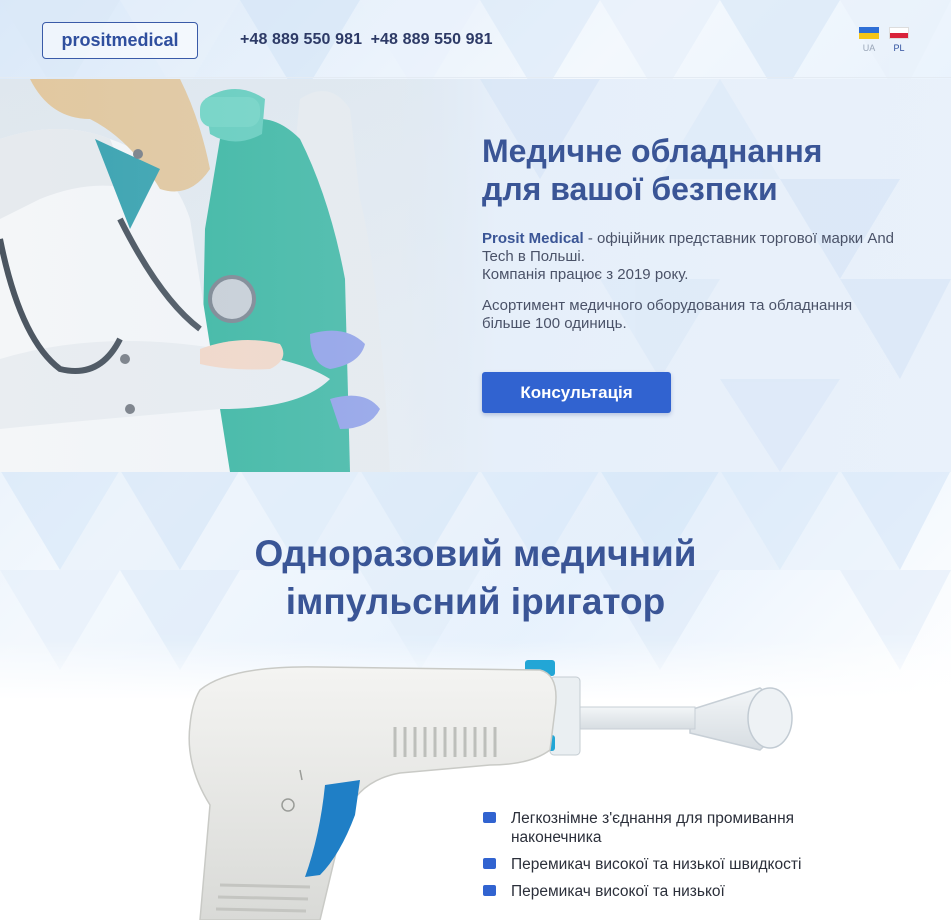 Image resolution: width=951 pixels, height=920 pixels. I want to click on language-pl: PL, so click(899, 40).